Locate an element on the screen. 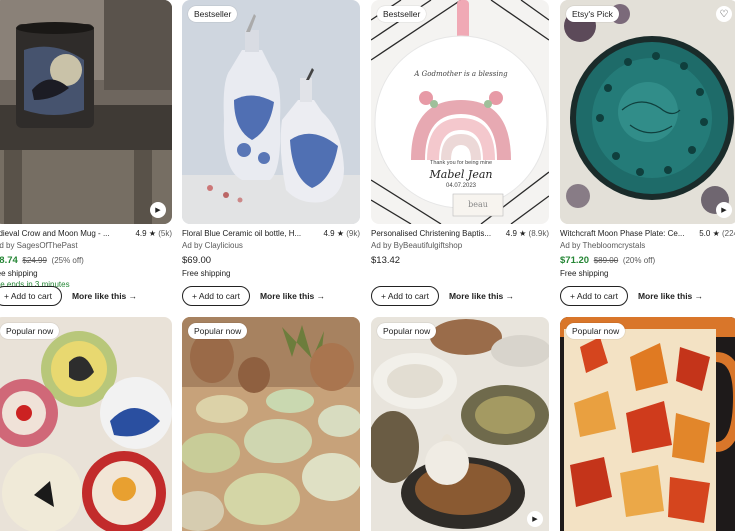 The height and width of the screenshot is (531, 735). listing-rating: 4.9 ★ (9k) is located at coordinates (341, 233).